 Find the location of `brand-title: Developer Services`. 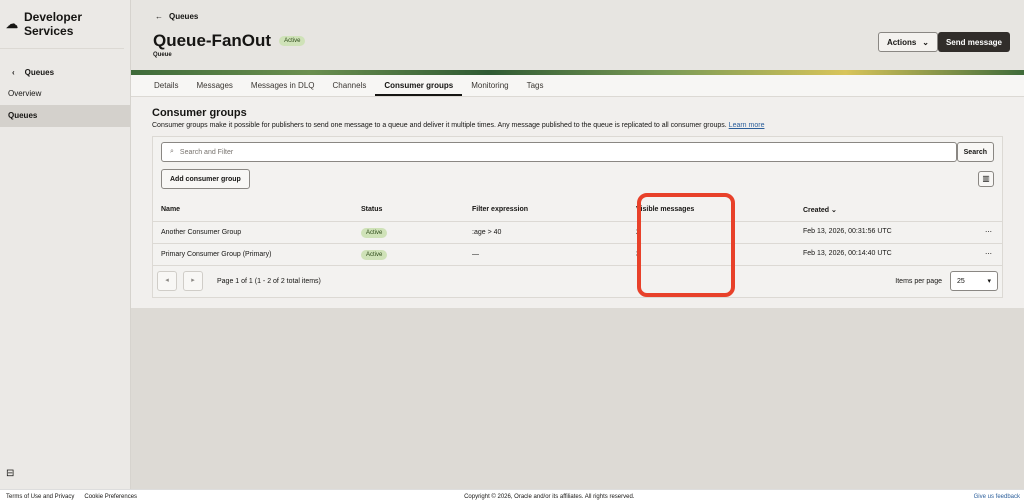

brand-title: Developer Services is located at coordinates (53, 24).